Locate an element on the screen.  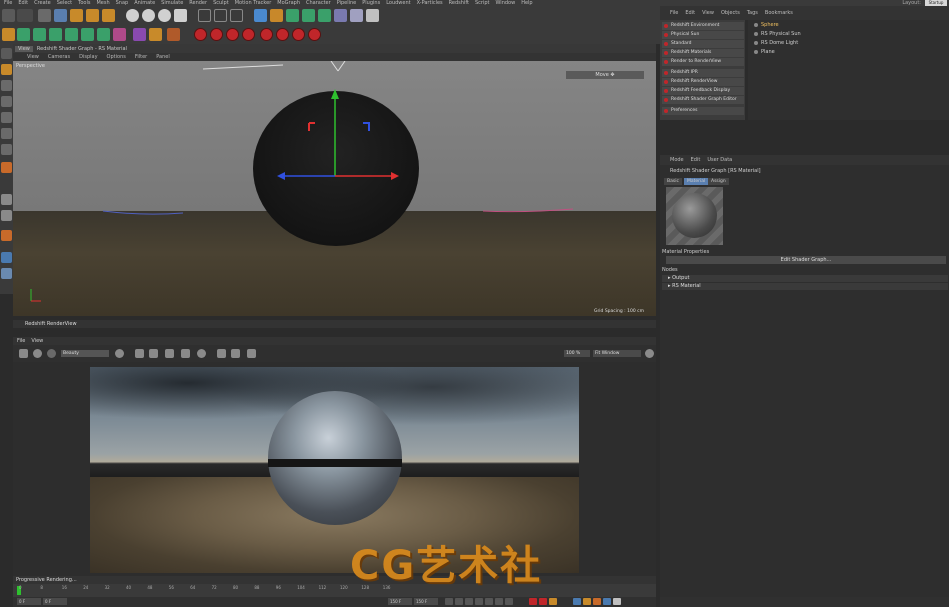
make-editable-icon is located at coordinates (6, 53).